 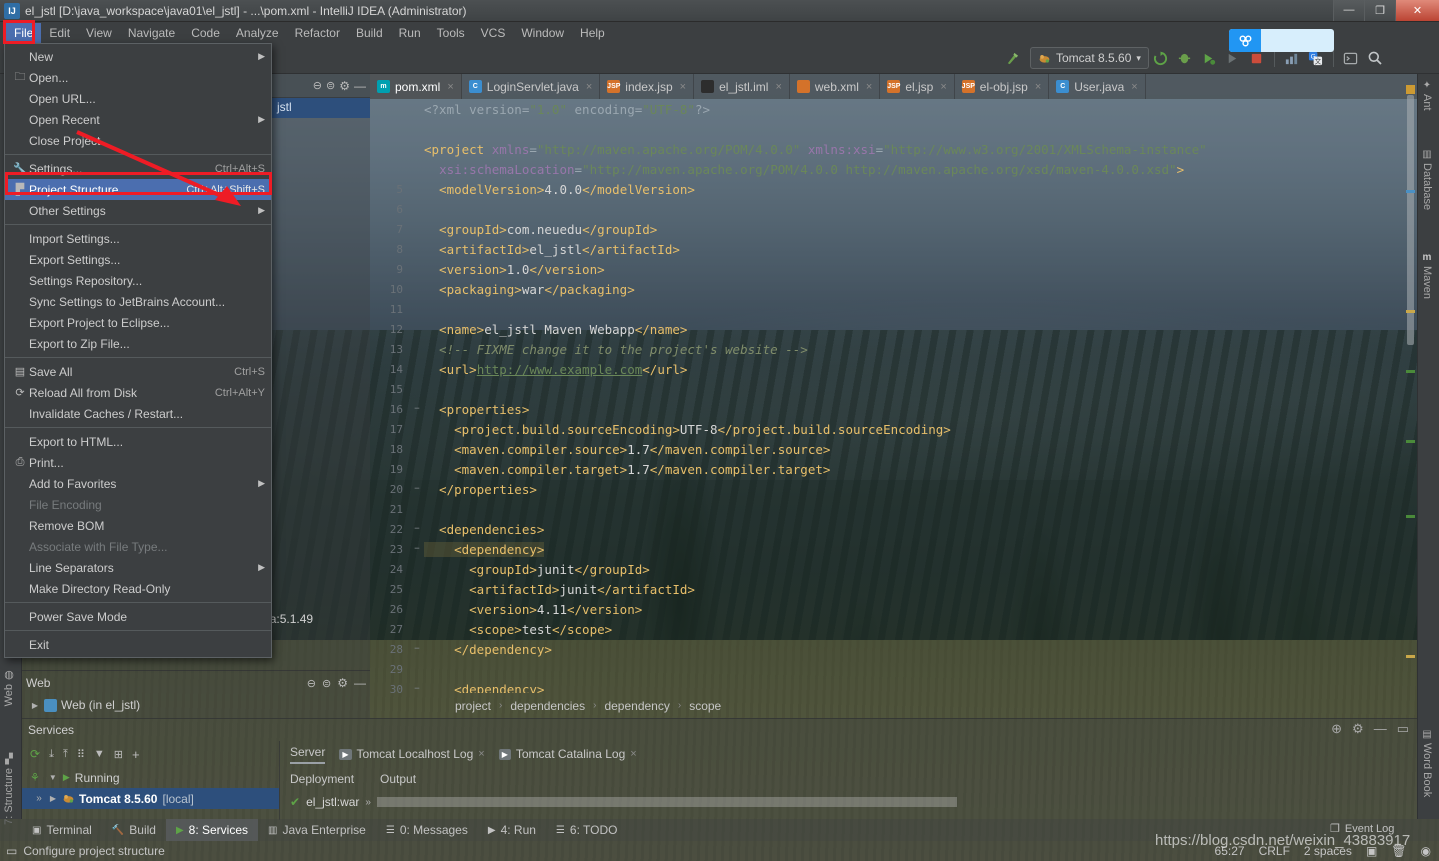 What do you see at coordinates (99, 33) in the screenshot?
I see `menu-item-view: View` at bounding box center [99, 33].